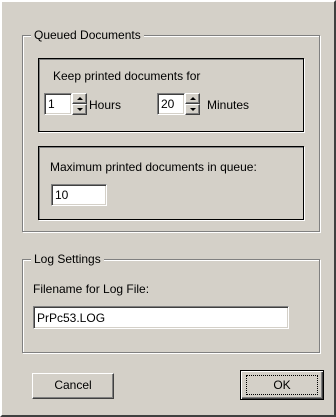 The height and width of the screenshot is (417, 336). Describe the element at coordinates (105, 105) in the screenshot. I see `hours-label: Hours` at that location.